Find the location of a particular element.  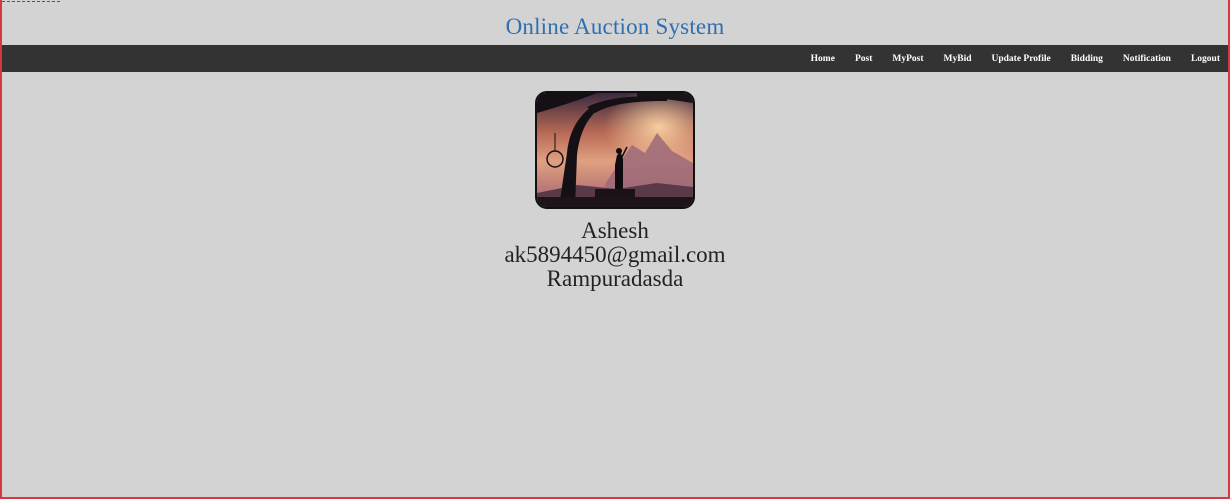

profile-address: Rampuradasda is located at coordinates (615, 278).